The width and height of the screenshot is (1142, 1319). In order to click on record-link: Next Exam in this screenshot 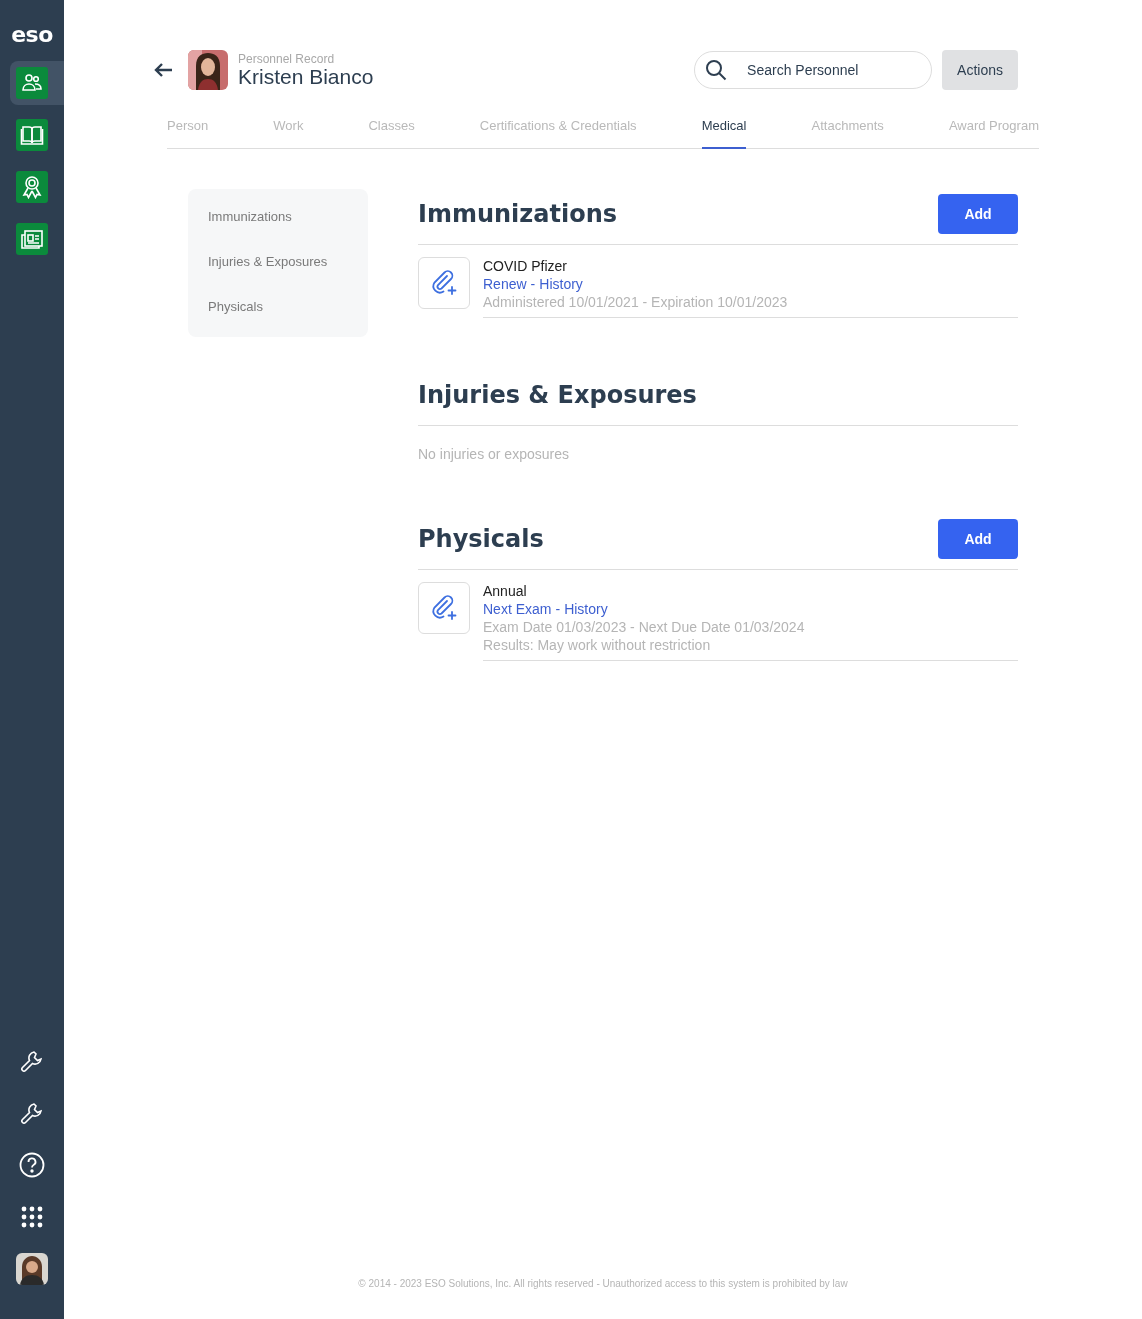, I will do `click(517, 609)`.